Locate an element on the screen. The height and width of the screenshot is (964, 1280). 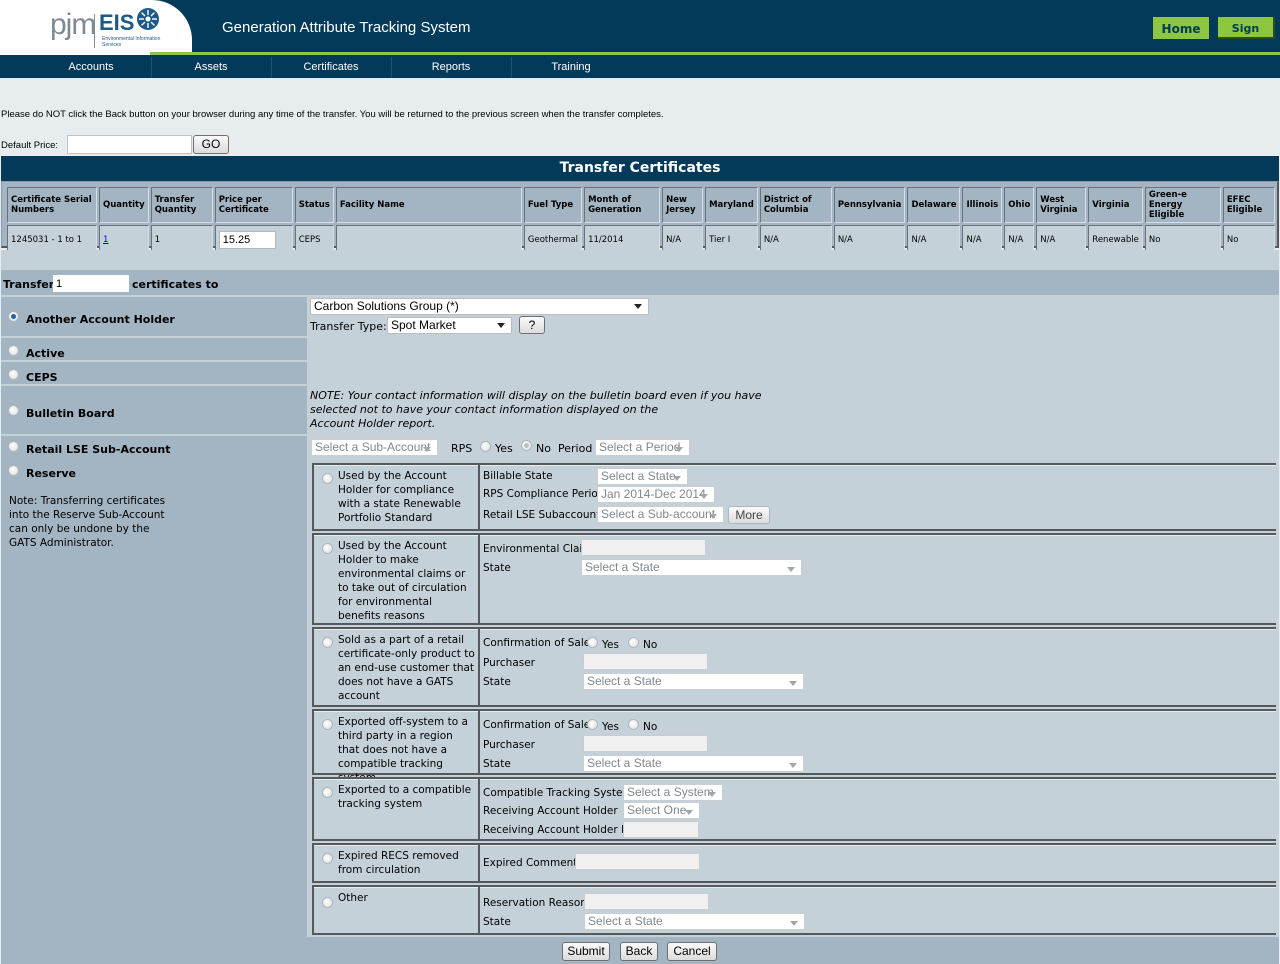
environmental-claim-input is located at coordinates (643, 547).